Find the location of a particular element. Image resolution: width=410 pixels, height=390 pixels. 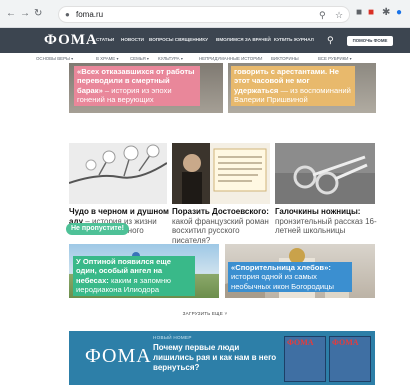

banner-logo: ФОМА is located at coordinates (118, 356).